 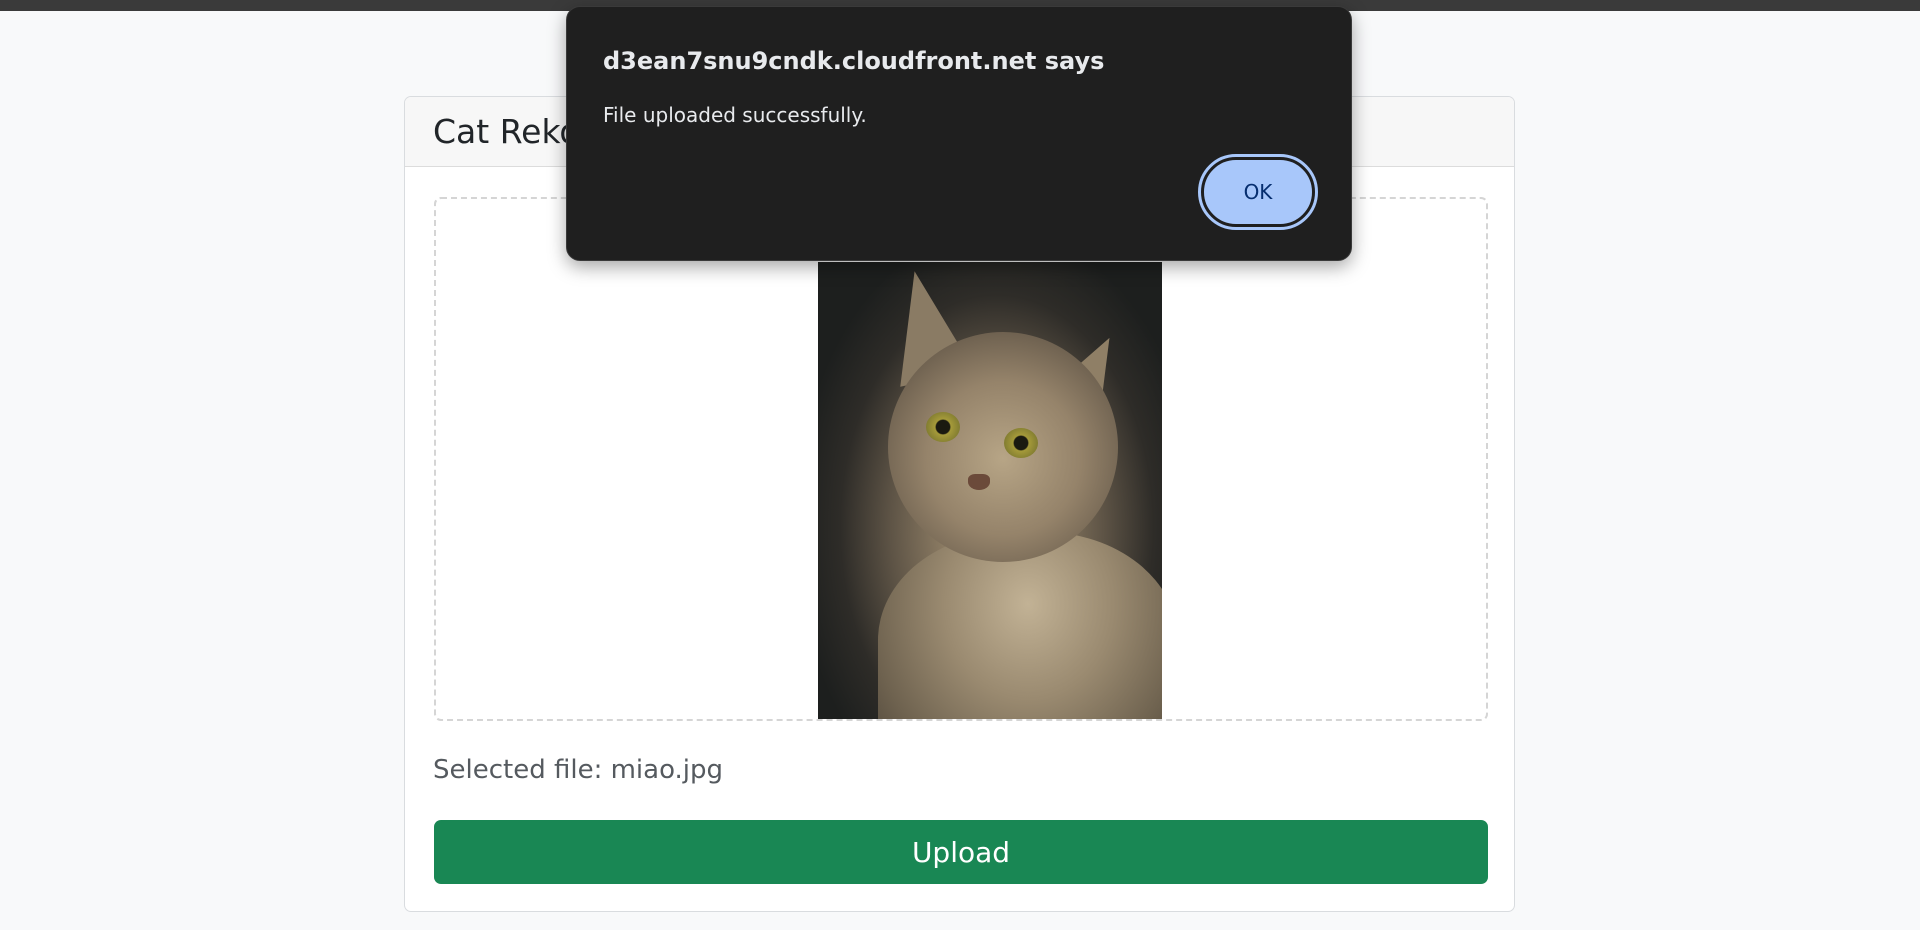 I want to click on ok-button: OK, so click(x=1258, y=192).